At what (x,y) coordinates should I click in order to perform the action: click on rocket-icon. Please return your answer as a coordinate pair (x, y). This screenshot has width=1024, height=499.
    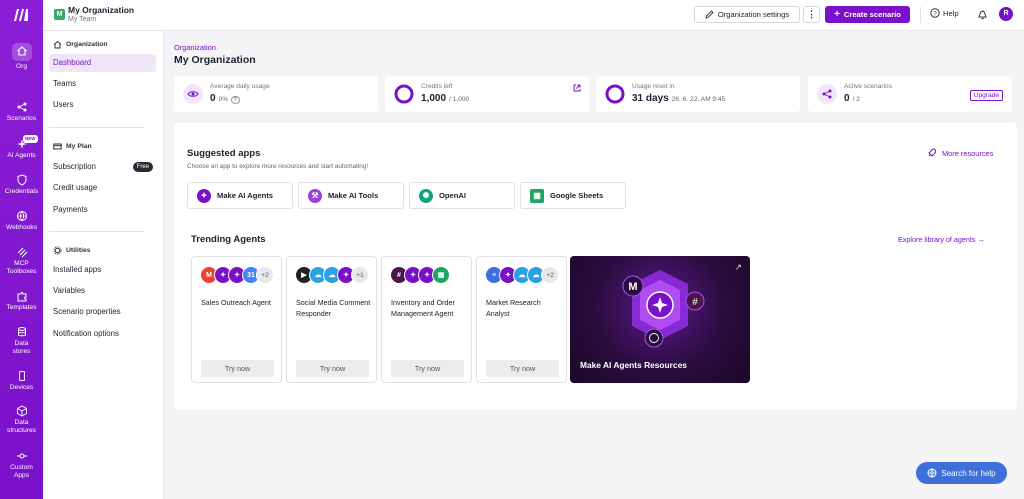
    Looking at the image, I should click on (932, 152).